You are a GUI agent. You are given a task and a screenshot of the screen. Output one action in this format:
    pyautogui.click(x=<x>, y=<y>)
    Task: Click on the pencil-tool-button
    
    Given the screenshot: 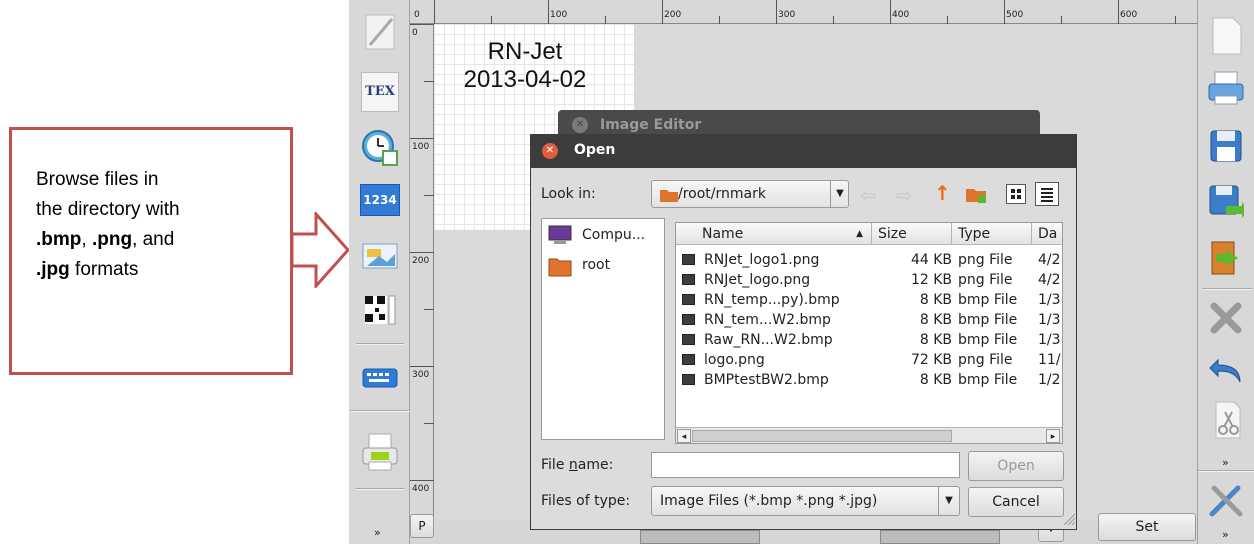 What is the action you would take?
    pyautogui.click(x=380, y=32)
    